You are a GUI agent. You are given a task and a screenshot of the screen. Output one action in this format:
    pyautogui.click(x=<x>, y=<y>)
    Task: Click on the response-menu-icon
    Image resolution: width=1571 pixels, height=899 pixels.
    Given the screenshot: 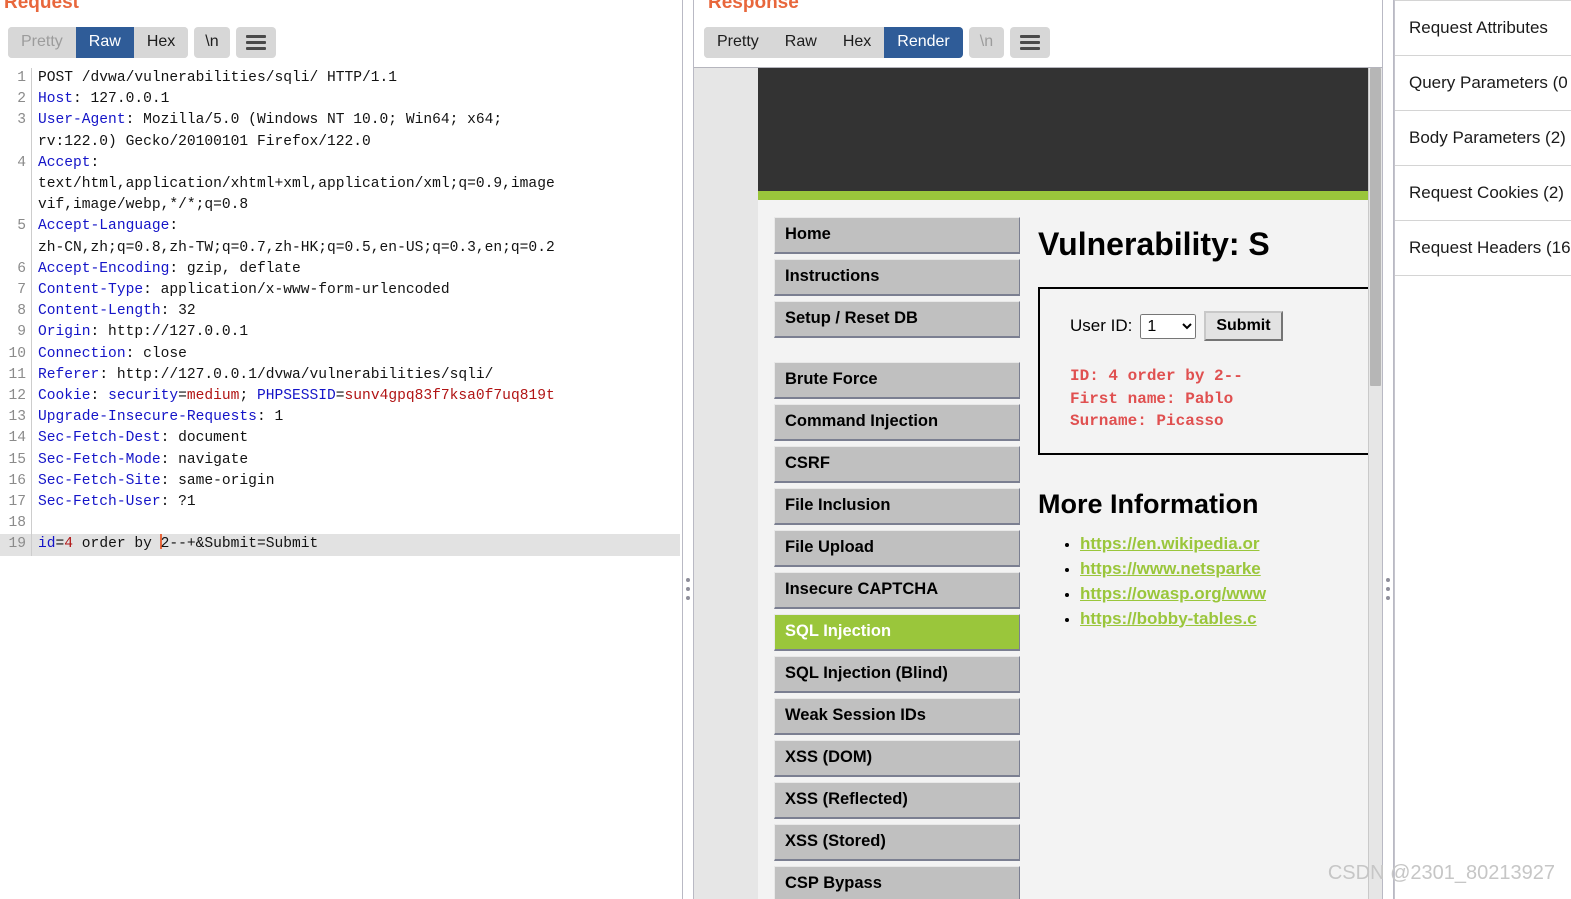 What is the action you would take?
    pyautogui.click(x=1030, y=42)
    